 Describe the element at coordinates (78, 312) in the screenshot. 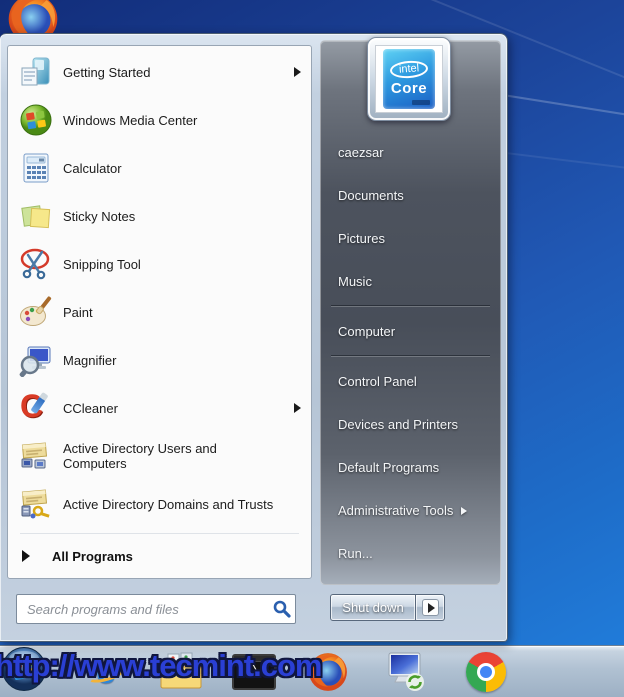

I see `menu-item-label: Paint` at that location.